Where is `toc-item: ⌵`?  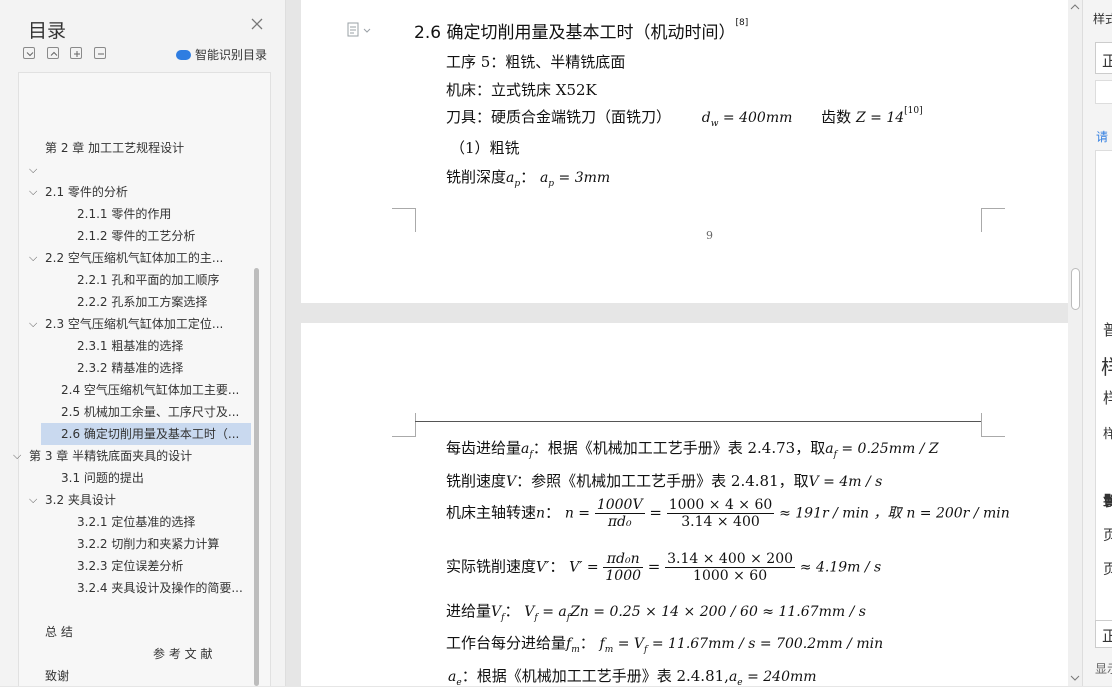
toc-item: ⌵ is located at coordinates (139, 170).